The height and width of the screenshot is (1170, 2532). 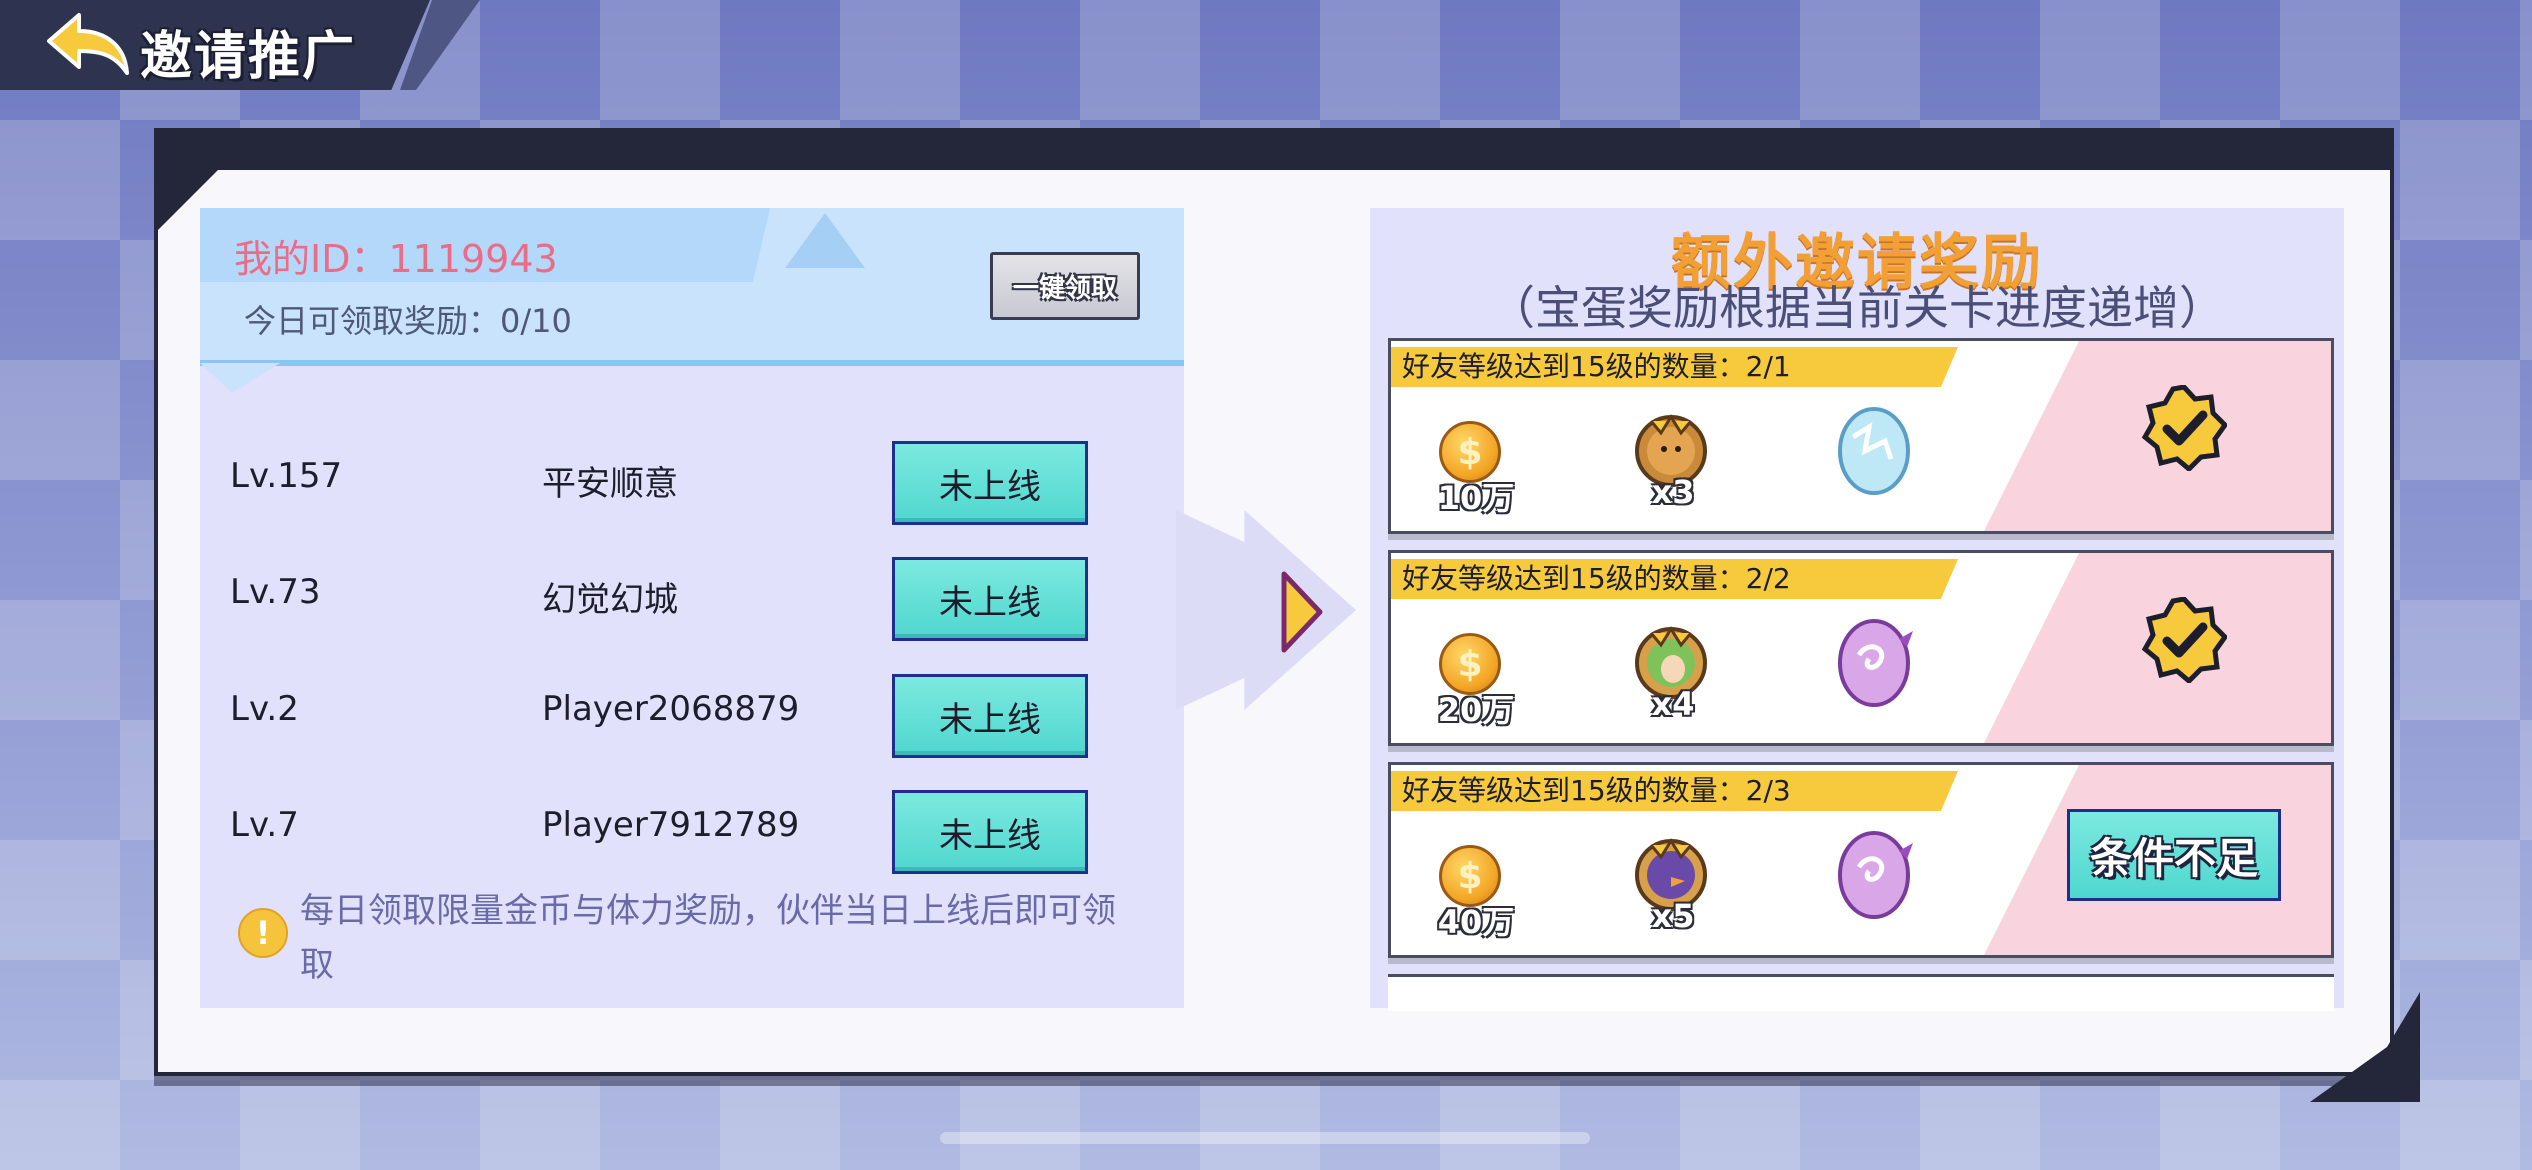 I want to click on next-arrow-button, so click(x=1302, y=612).